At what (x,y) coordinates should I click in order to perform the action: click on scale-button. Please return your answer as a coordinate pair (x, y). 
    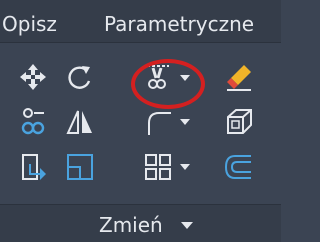
    Looking at the image, I should click on (80, 167).